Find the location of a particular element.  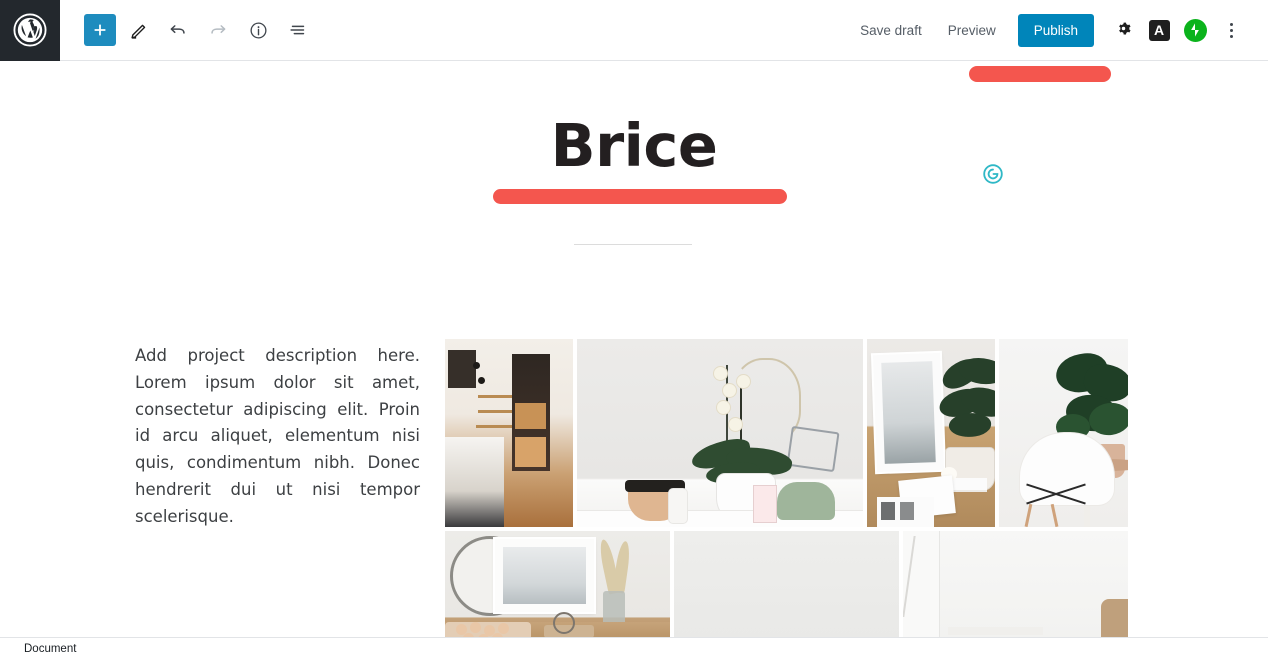

toolbar-right-group: Save draft Preview Publish A is located at coordinates (1058, 30).